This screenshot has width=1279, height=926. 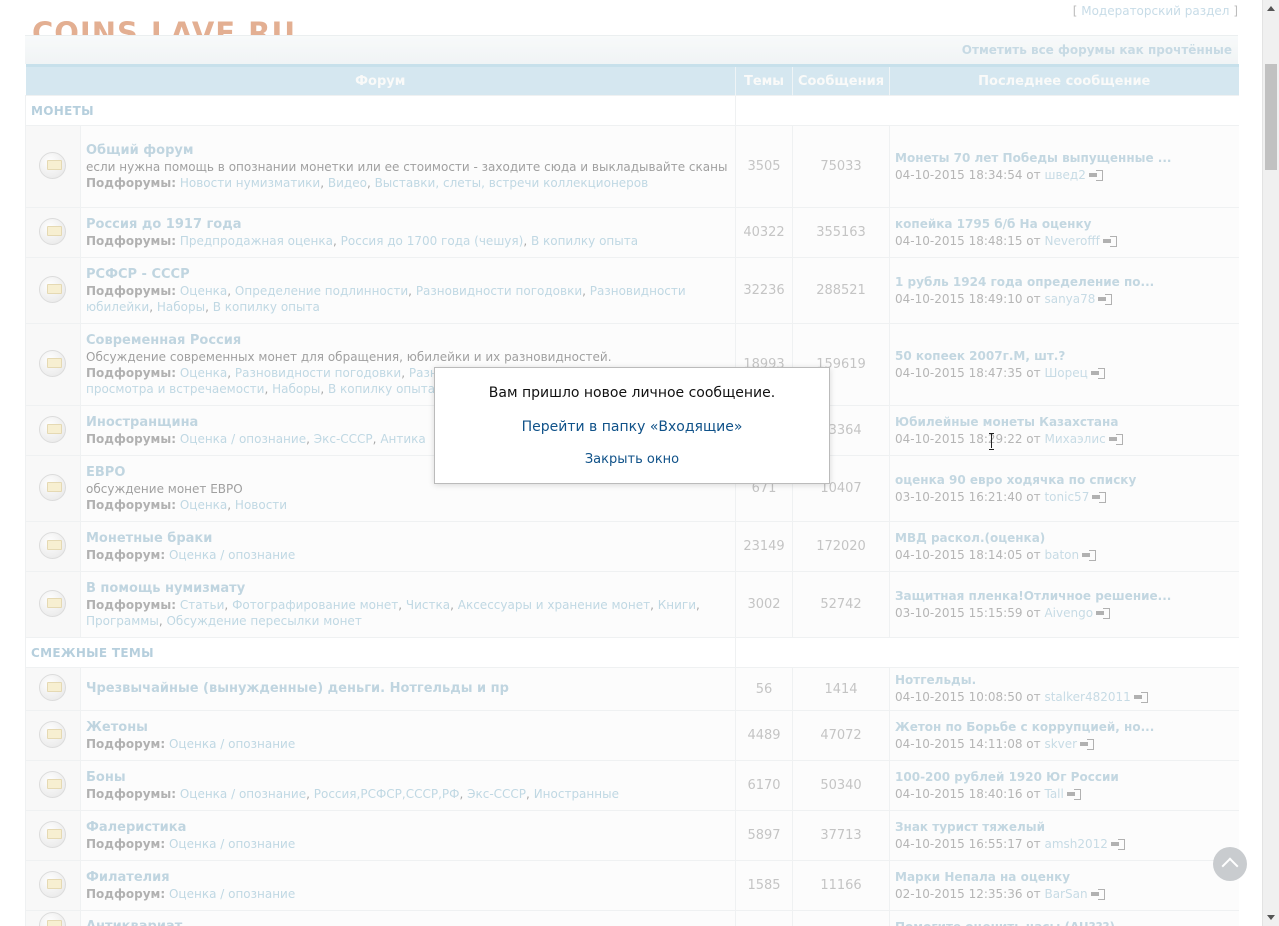 I want to click on close-dialog-link: Закрыть окно, so click(x=632, y=459).